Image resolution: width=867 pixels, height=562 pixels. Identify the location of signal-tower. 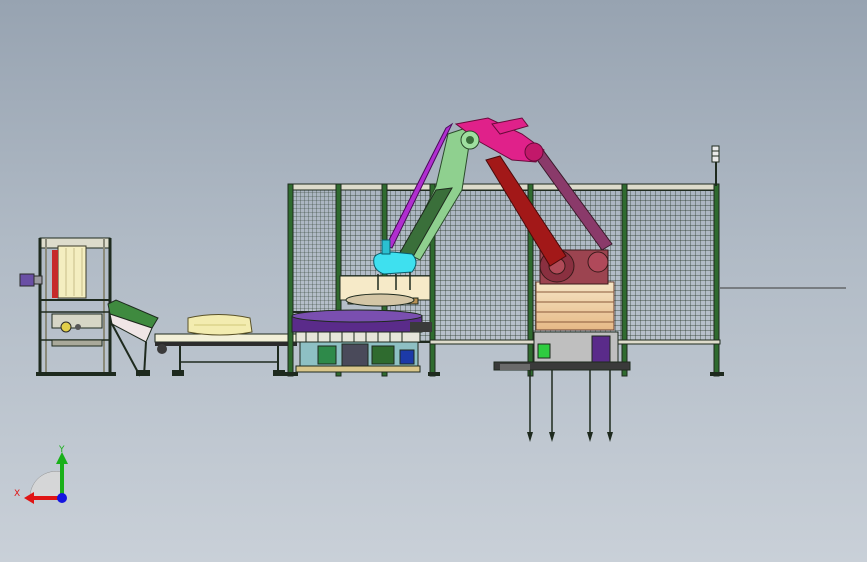
(715, 165).